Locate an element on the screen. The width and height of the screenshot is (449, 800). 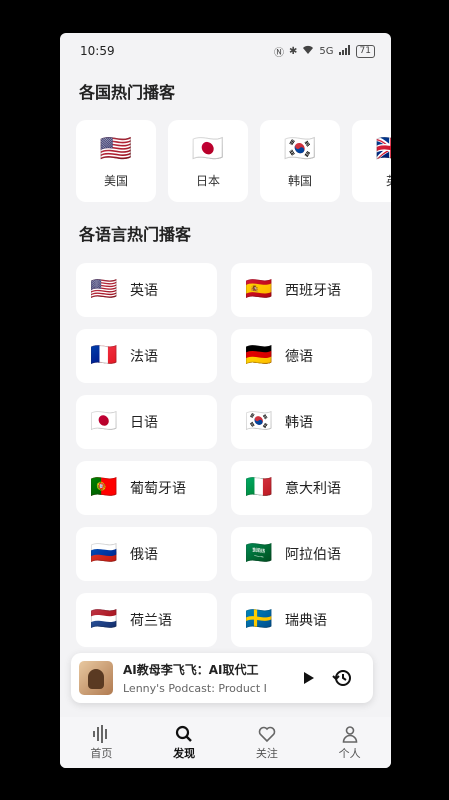
language-card-italian: 🇮🇹 意大利语 is located at coordinates (301, 488).